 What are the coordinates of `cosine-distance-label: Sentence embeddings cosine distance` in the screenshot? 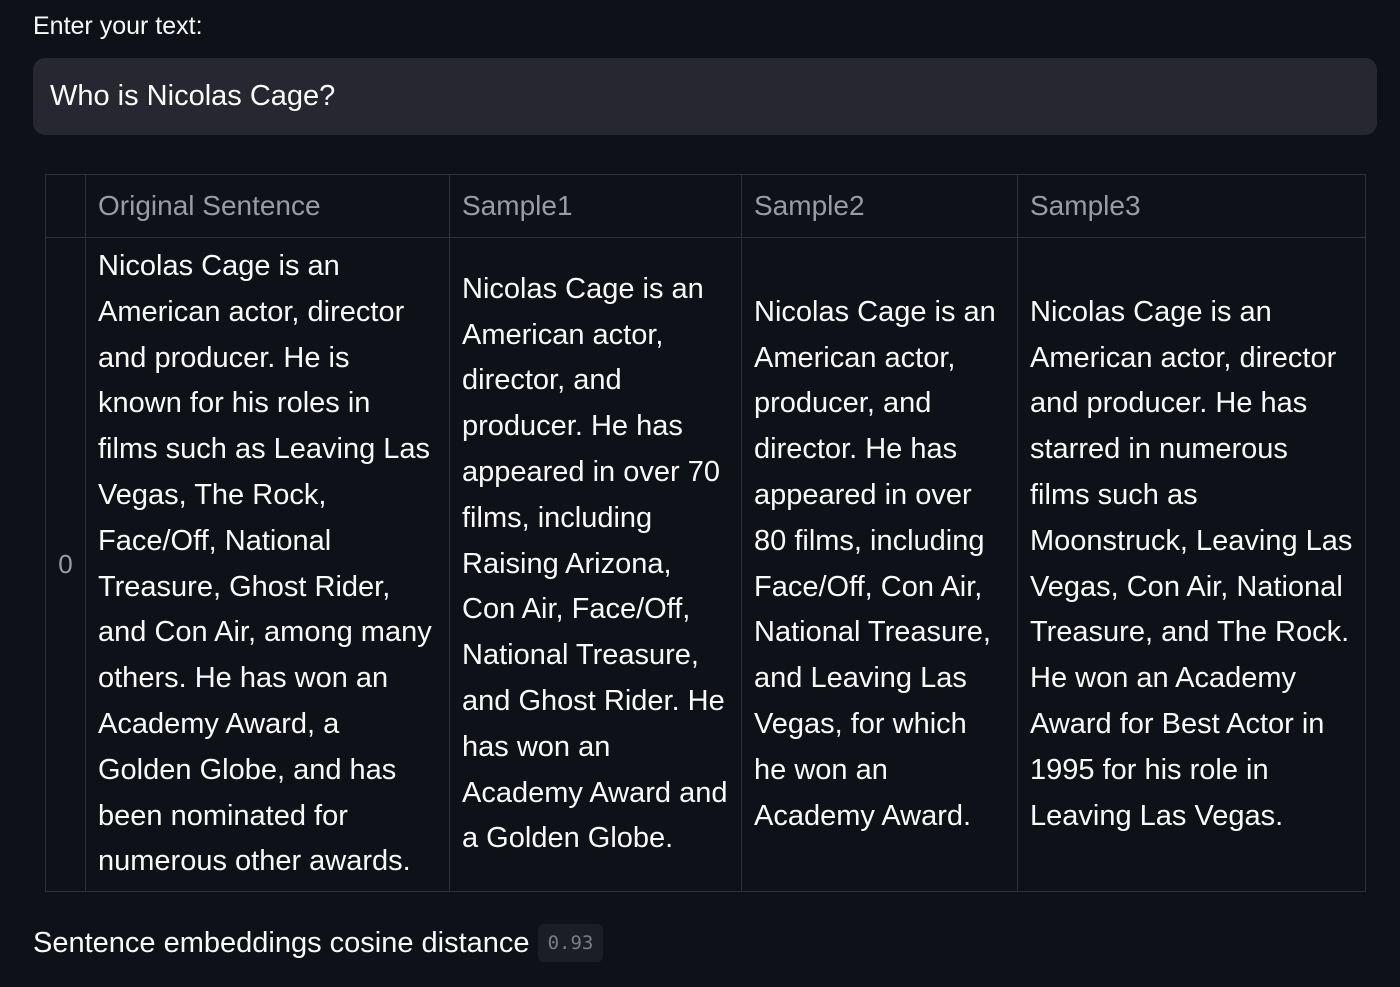 It's located at (281, 942).